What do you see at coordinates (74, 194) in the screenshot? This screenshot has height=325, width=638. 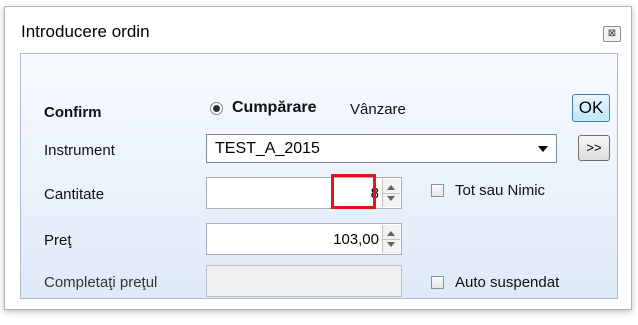 I see `quantity-label: Cantitate` at bounding box center [74, 194].